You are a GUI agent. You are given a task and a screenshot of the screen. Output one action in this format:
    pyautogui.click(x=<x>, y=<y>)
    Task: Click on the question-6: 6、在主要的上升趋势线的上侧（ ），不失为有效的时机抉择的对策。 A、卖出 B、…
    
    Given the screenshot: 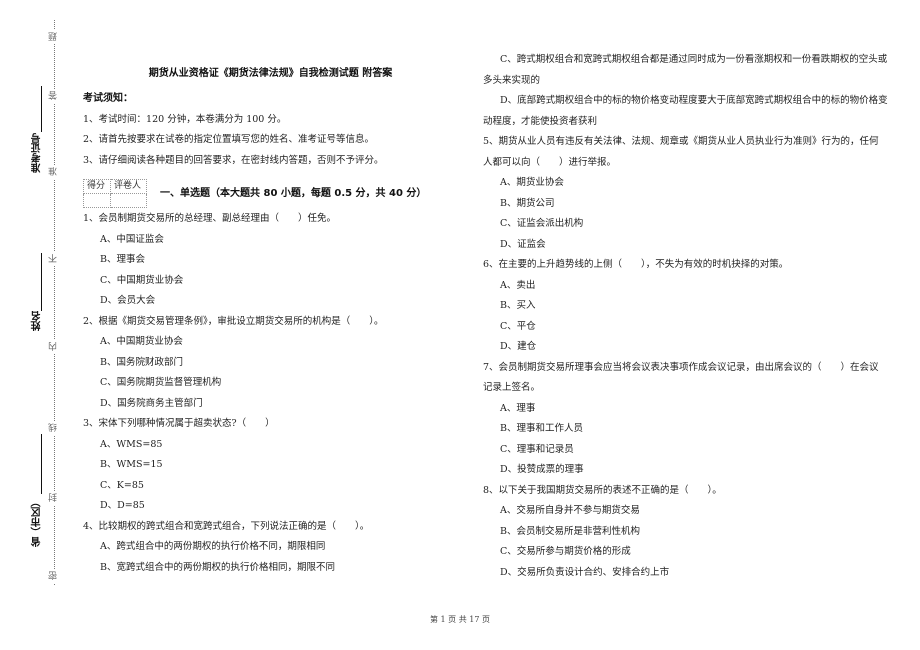 What is the action you would take?
    pyautogui.click(x=685, y=306)
    